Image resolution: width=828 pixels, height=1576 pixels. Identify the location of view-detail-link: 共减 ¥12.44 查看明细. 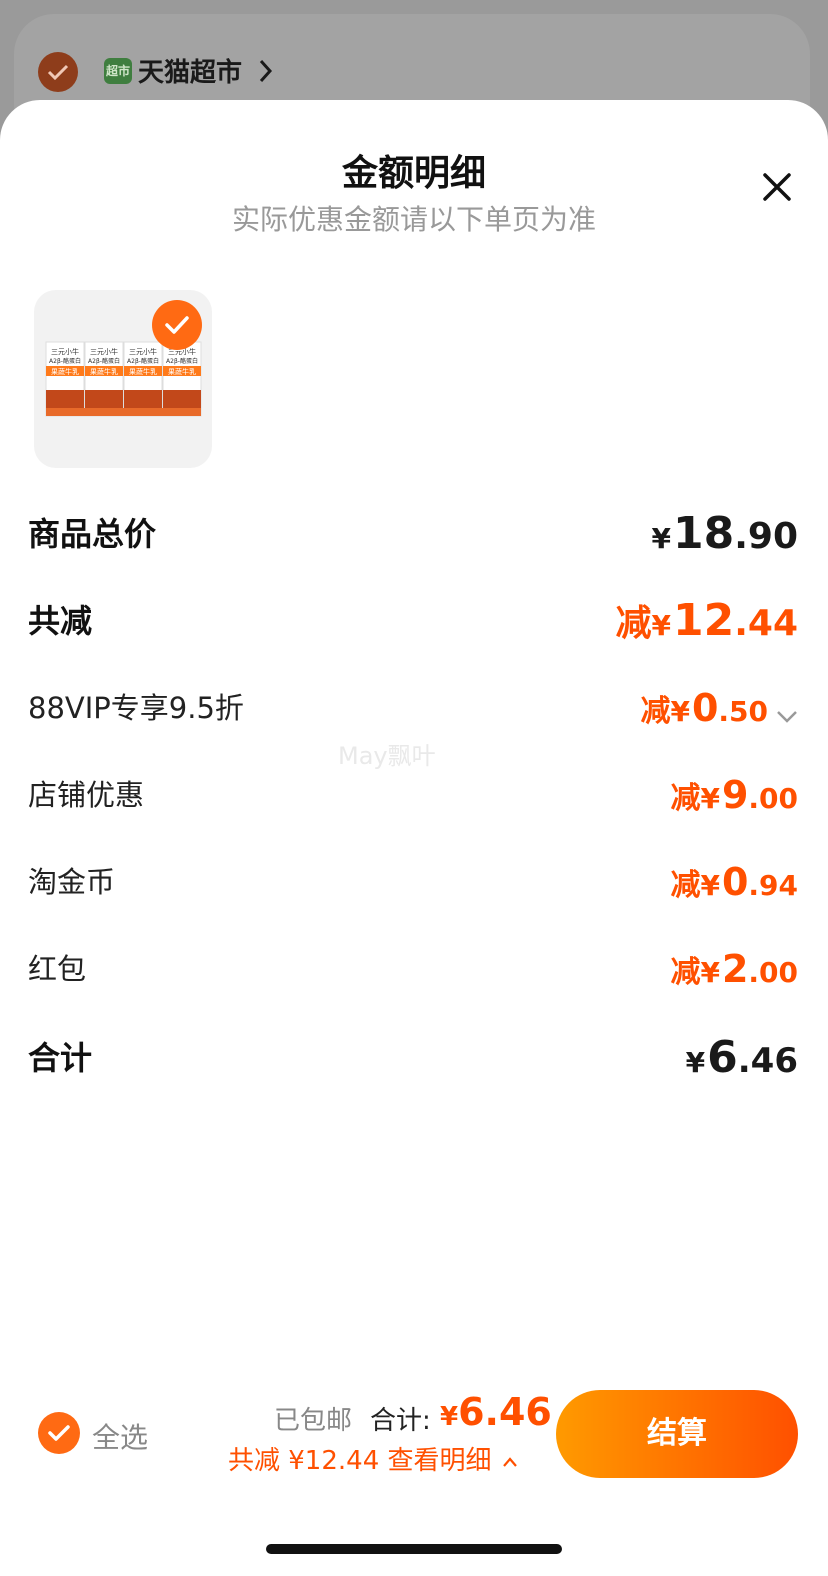
(373, 1458).